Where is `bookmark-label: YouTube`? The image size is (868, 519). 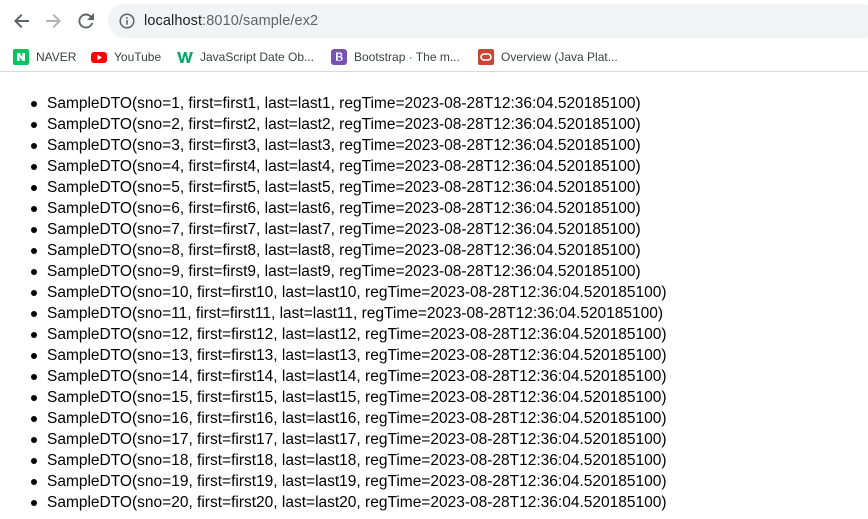 bookmark-label: YouTube is located at coordinates (138, 57).